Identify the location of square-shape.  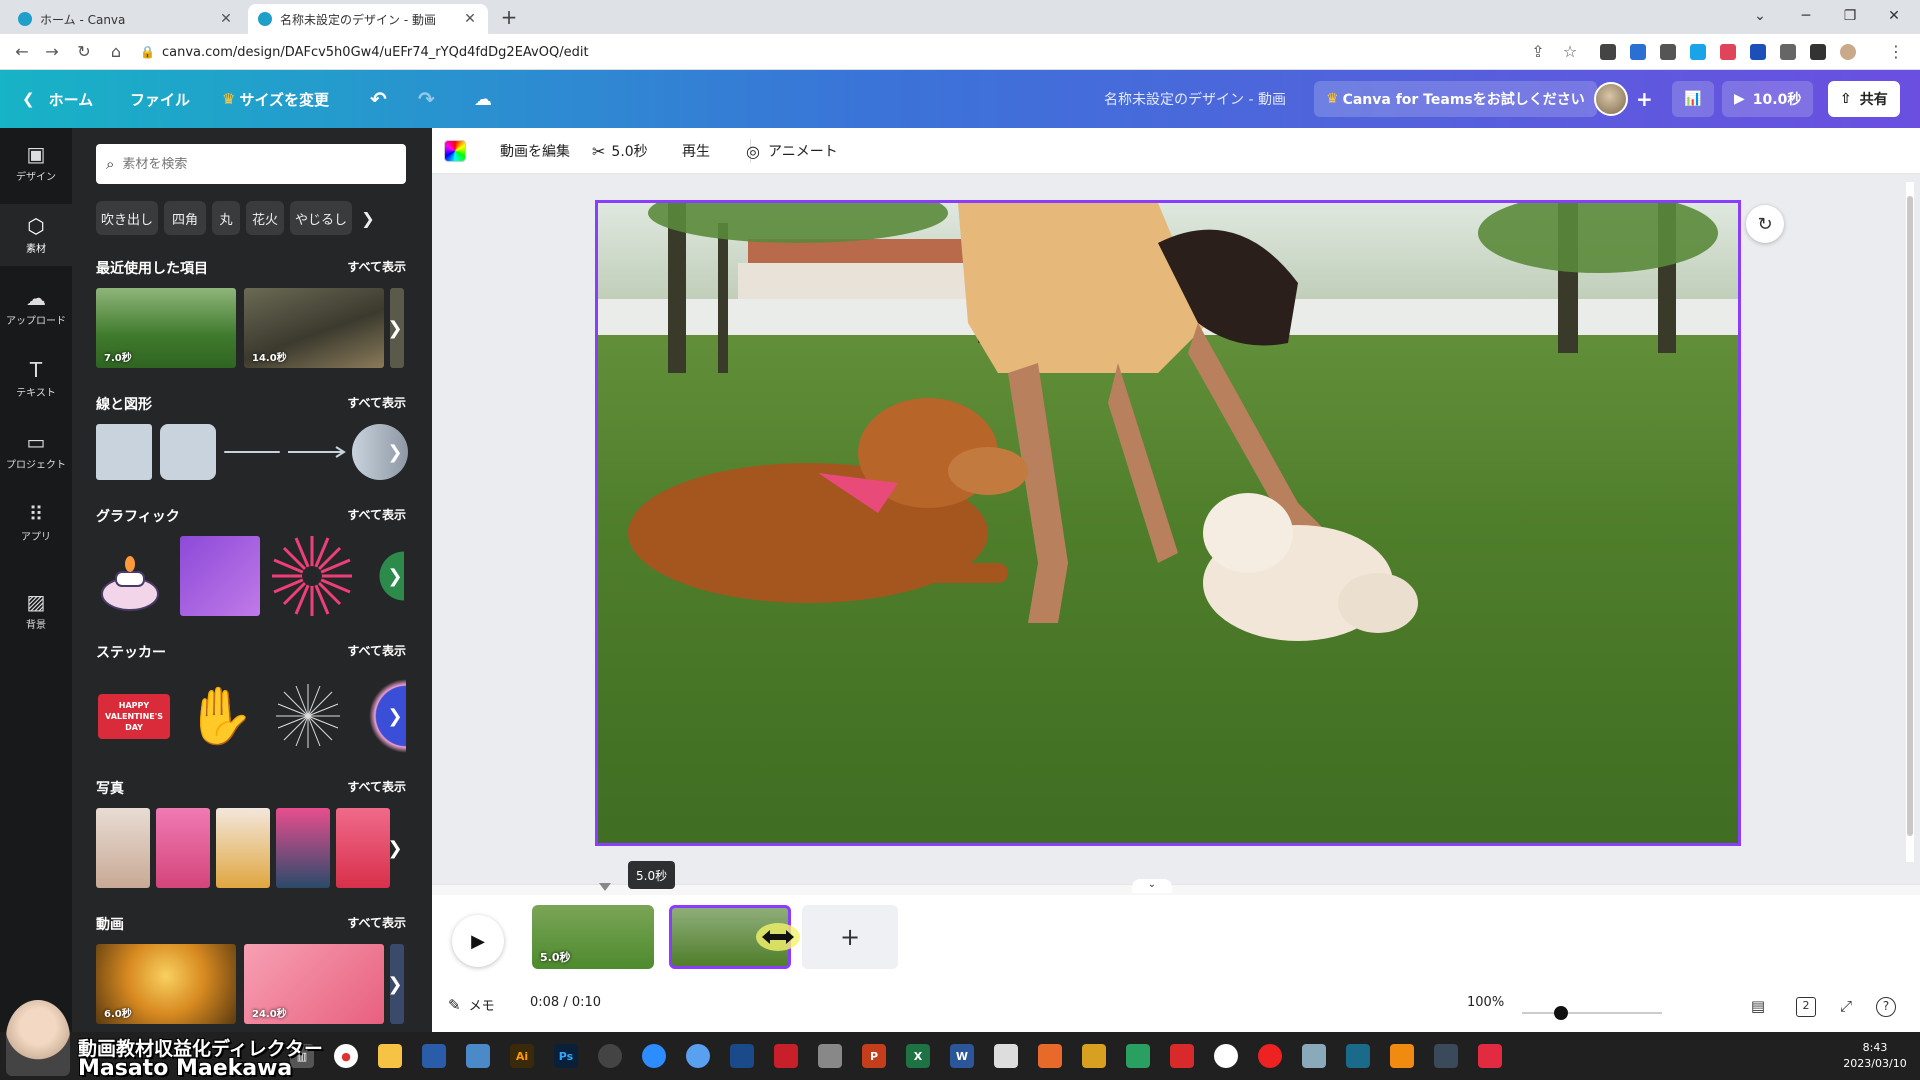
(124, 452).